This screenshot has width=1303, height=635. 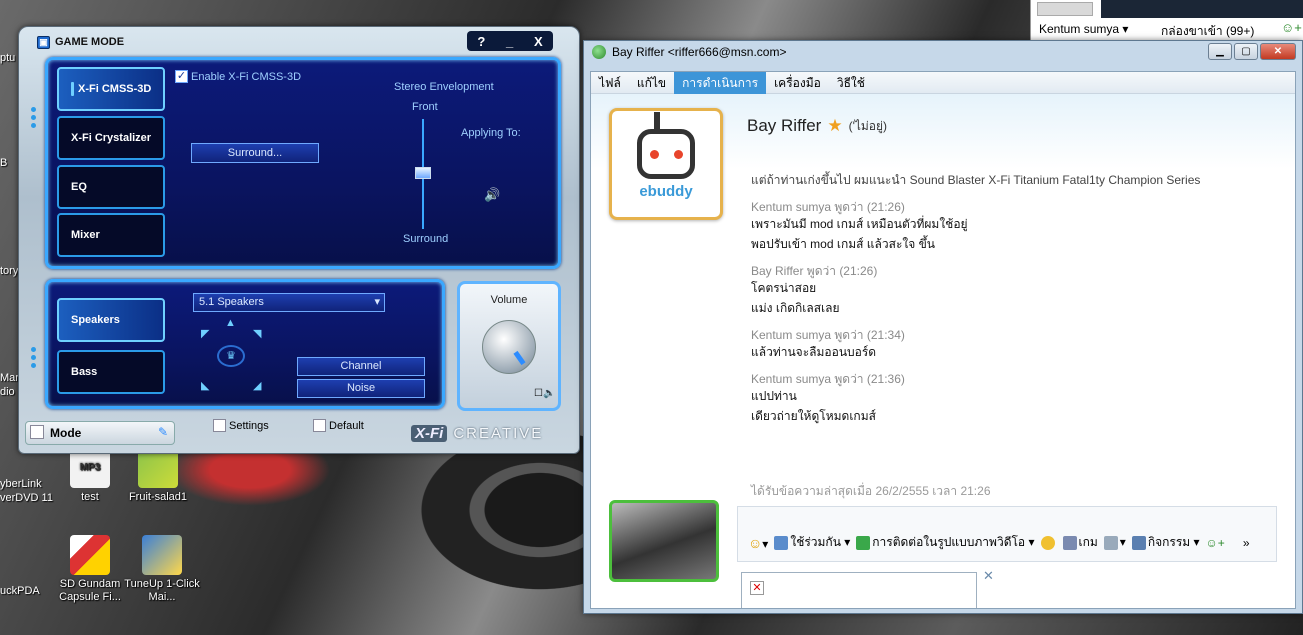 I want to click on enable-cmss-checkbox: ✓ Enable X-Fi CMSS-3D, so click(x=238, y=76).